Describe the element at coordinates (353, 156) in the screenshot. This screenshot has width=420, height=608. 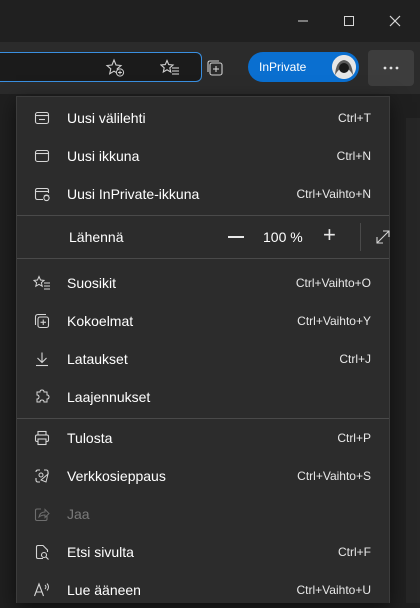
I see `menu-item-shortcut: Ctrl+N` at that location.